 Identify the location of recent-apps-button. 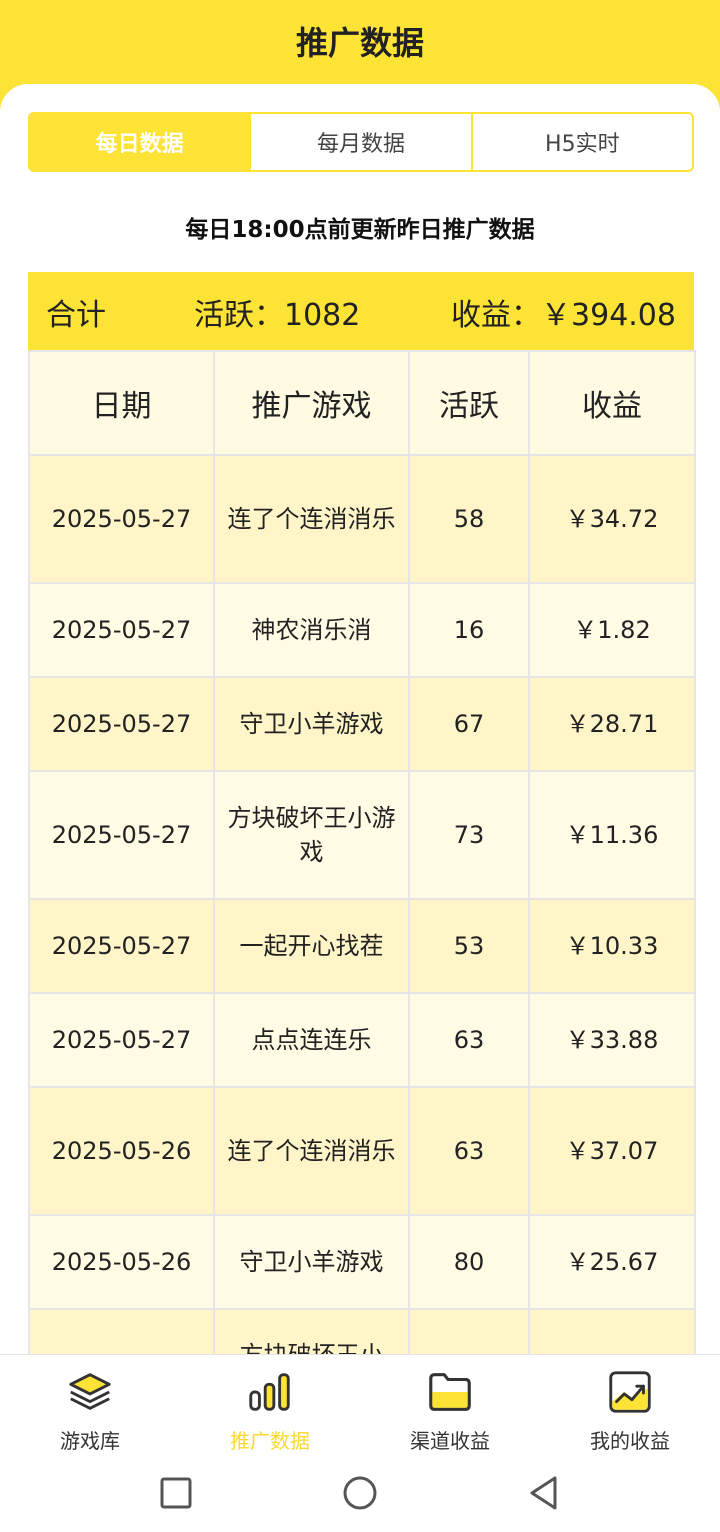
(176, 1493).